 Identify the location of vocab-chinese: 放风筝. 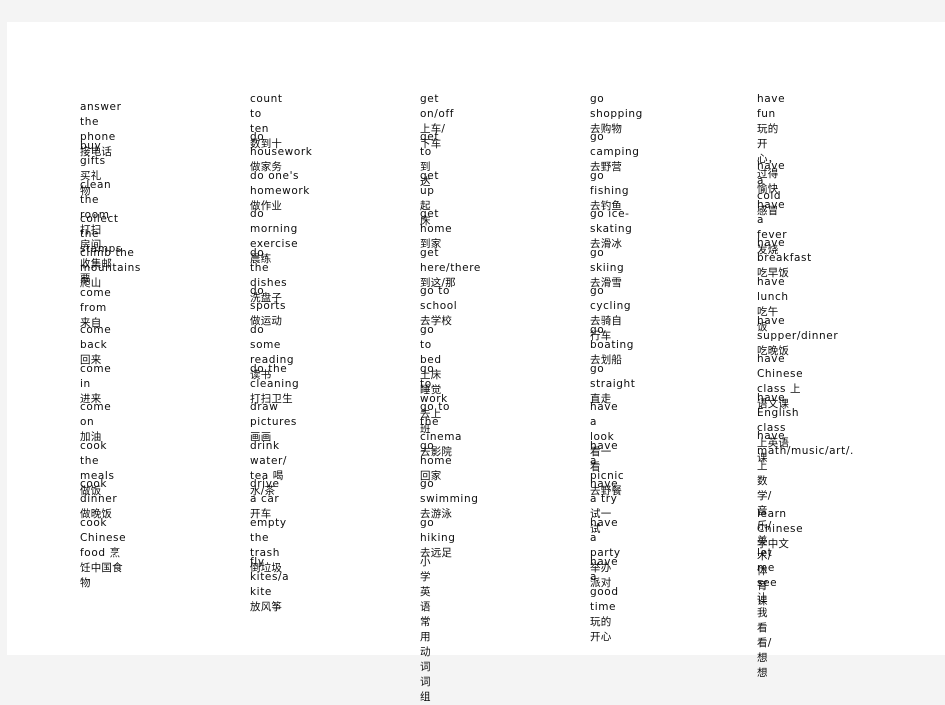
(266, 607).